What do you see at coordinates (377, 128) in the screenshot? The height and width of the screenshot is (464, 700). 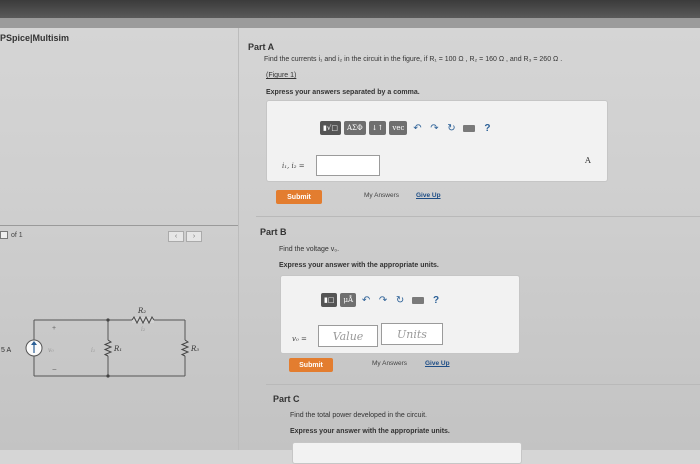 I see `sort-button: ↓↑` at bounding box center [377, 128].